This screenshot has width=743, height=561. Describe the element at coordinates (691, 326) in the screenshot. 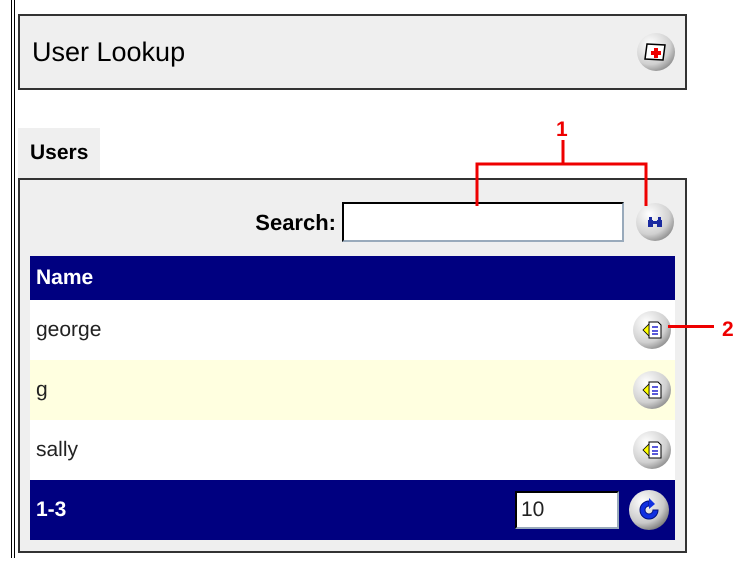

I see `leader-line` at that location.